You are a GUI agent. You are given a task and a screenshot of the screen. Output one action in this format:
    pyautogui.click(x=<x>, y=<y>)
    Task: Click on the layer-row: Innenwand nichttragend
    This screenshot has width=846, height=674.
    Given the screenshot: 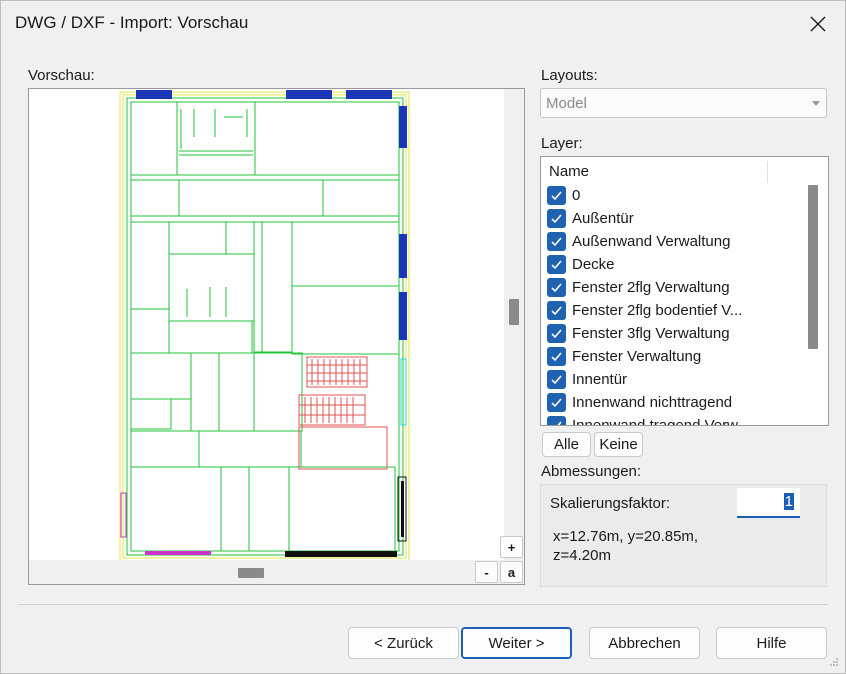 What is the action you would take?
    pyautogui.click(x=639, y=402)
    